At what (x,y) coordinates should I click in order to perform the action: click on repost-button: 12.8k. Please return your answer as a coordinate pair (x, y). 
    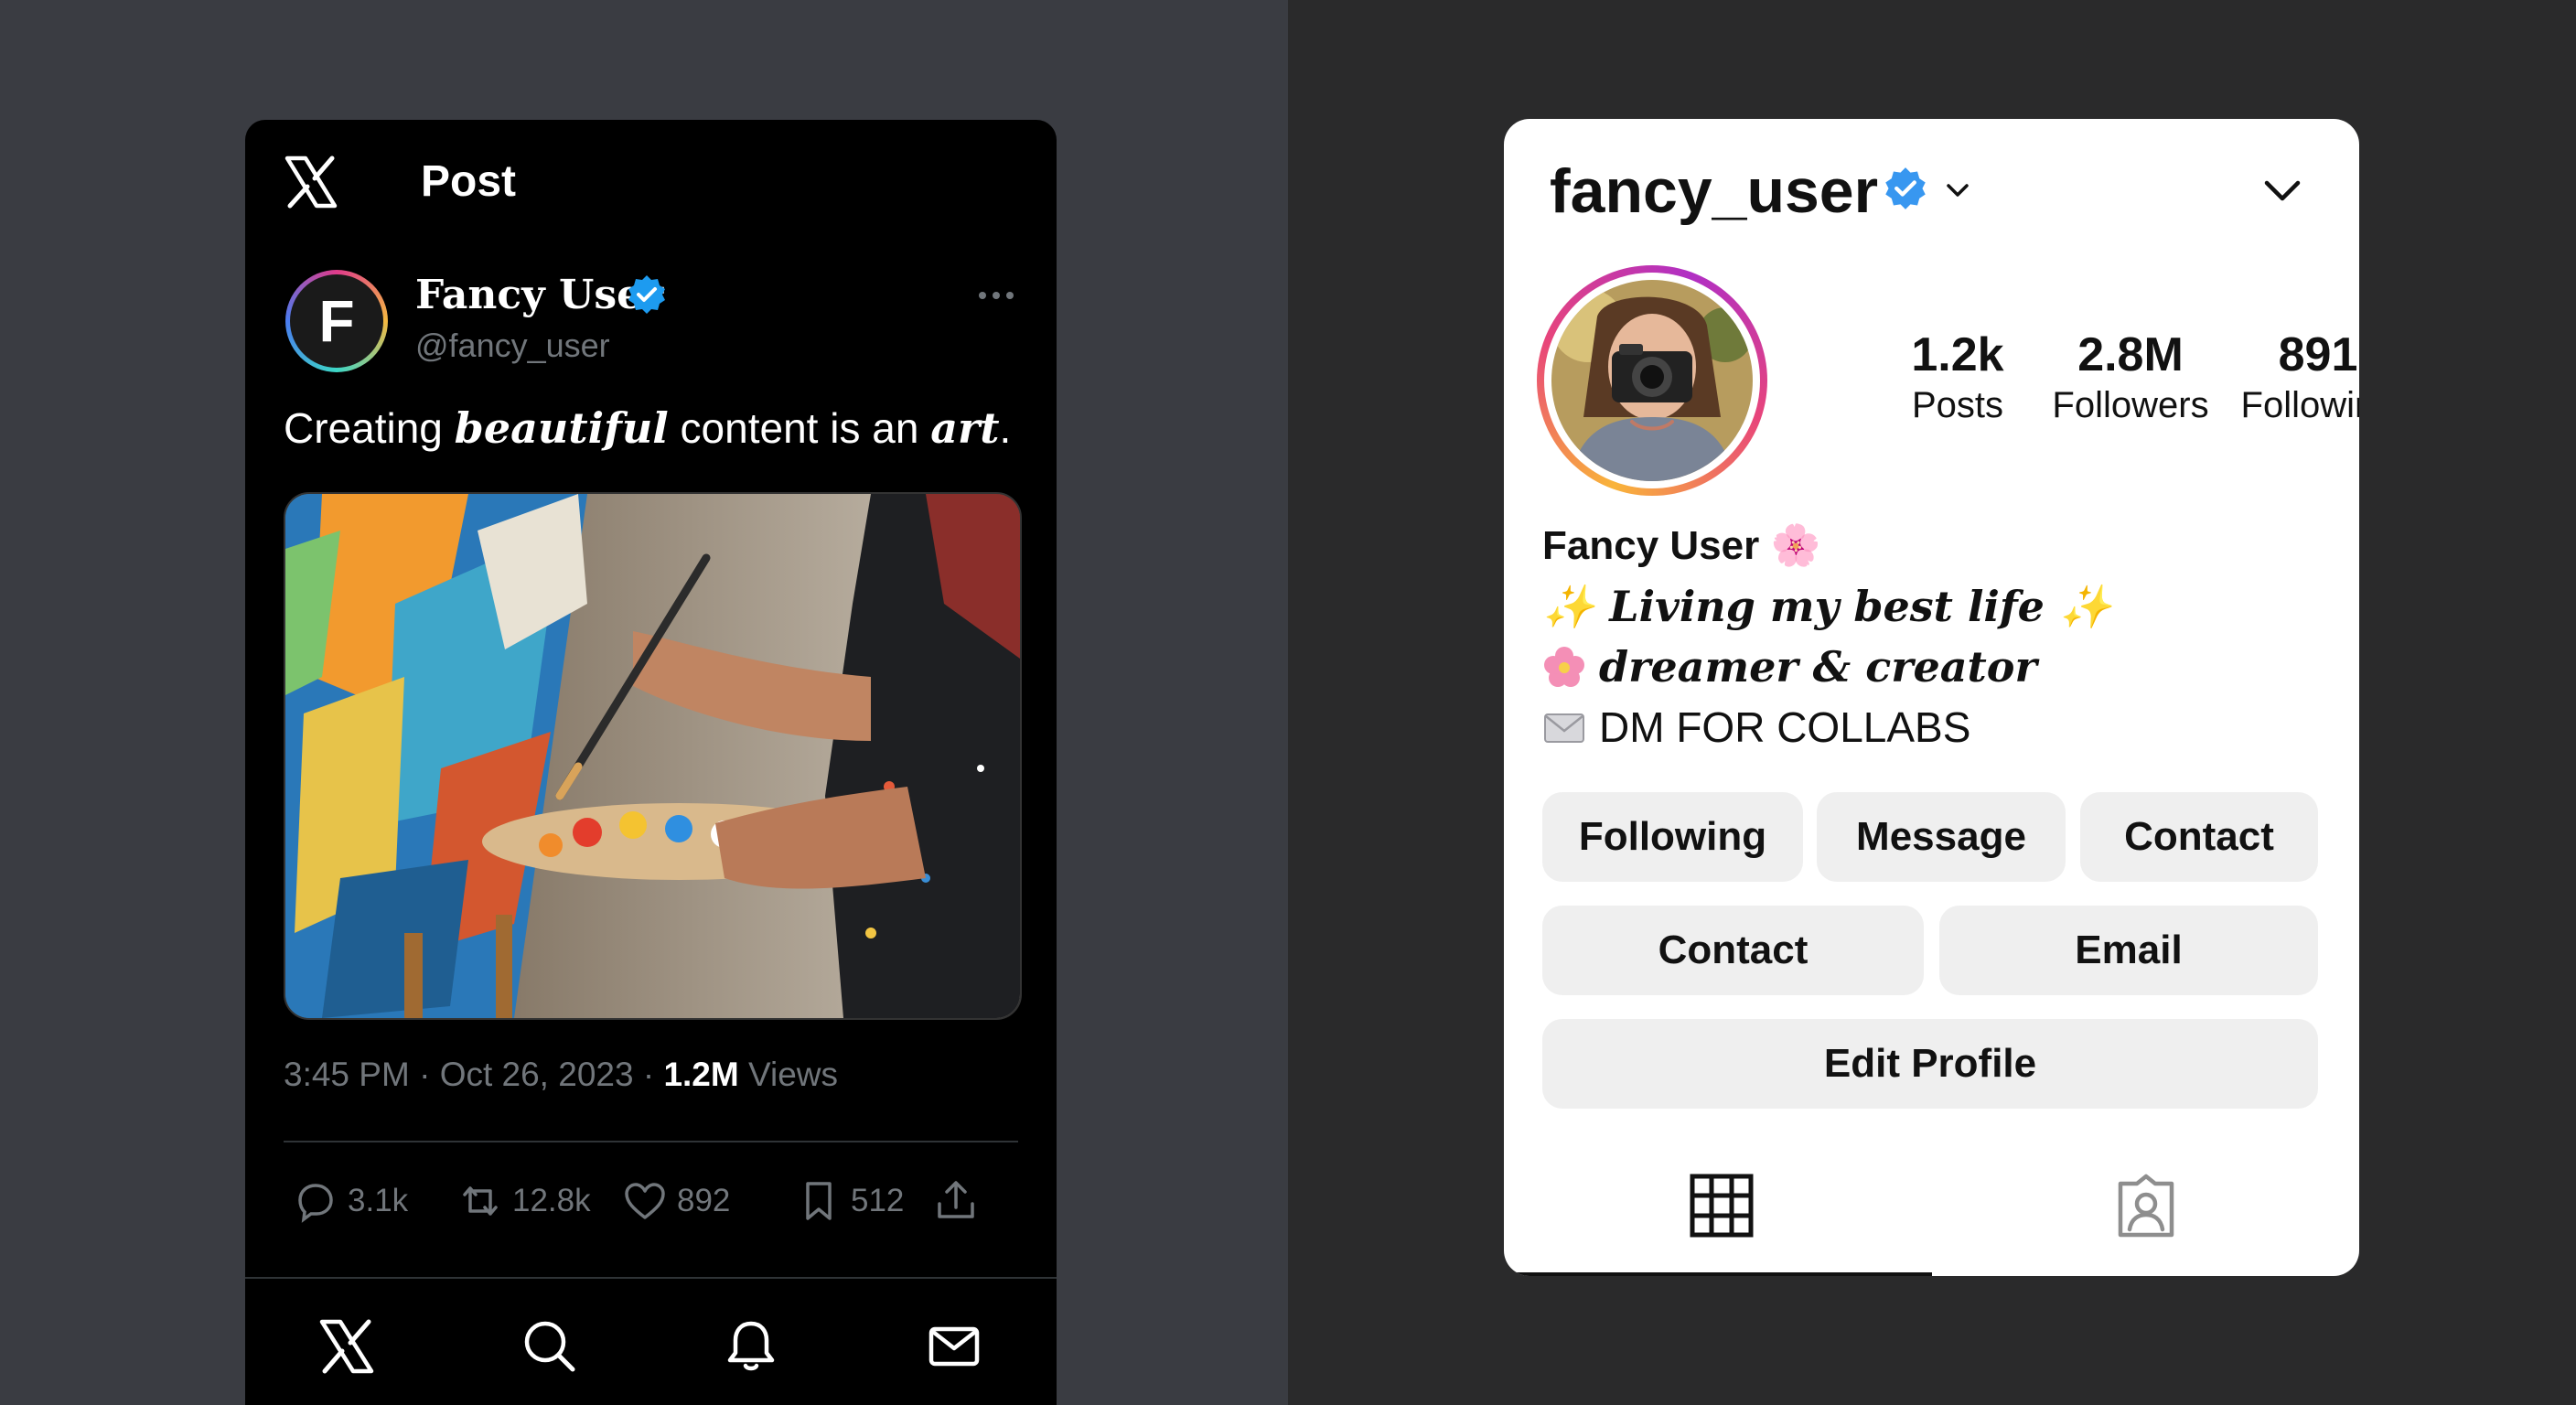
    Looking at the image, I should click on (523, 1201).